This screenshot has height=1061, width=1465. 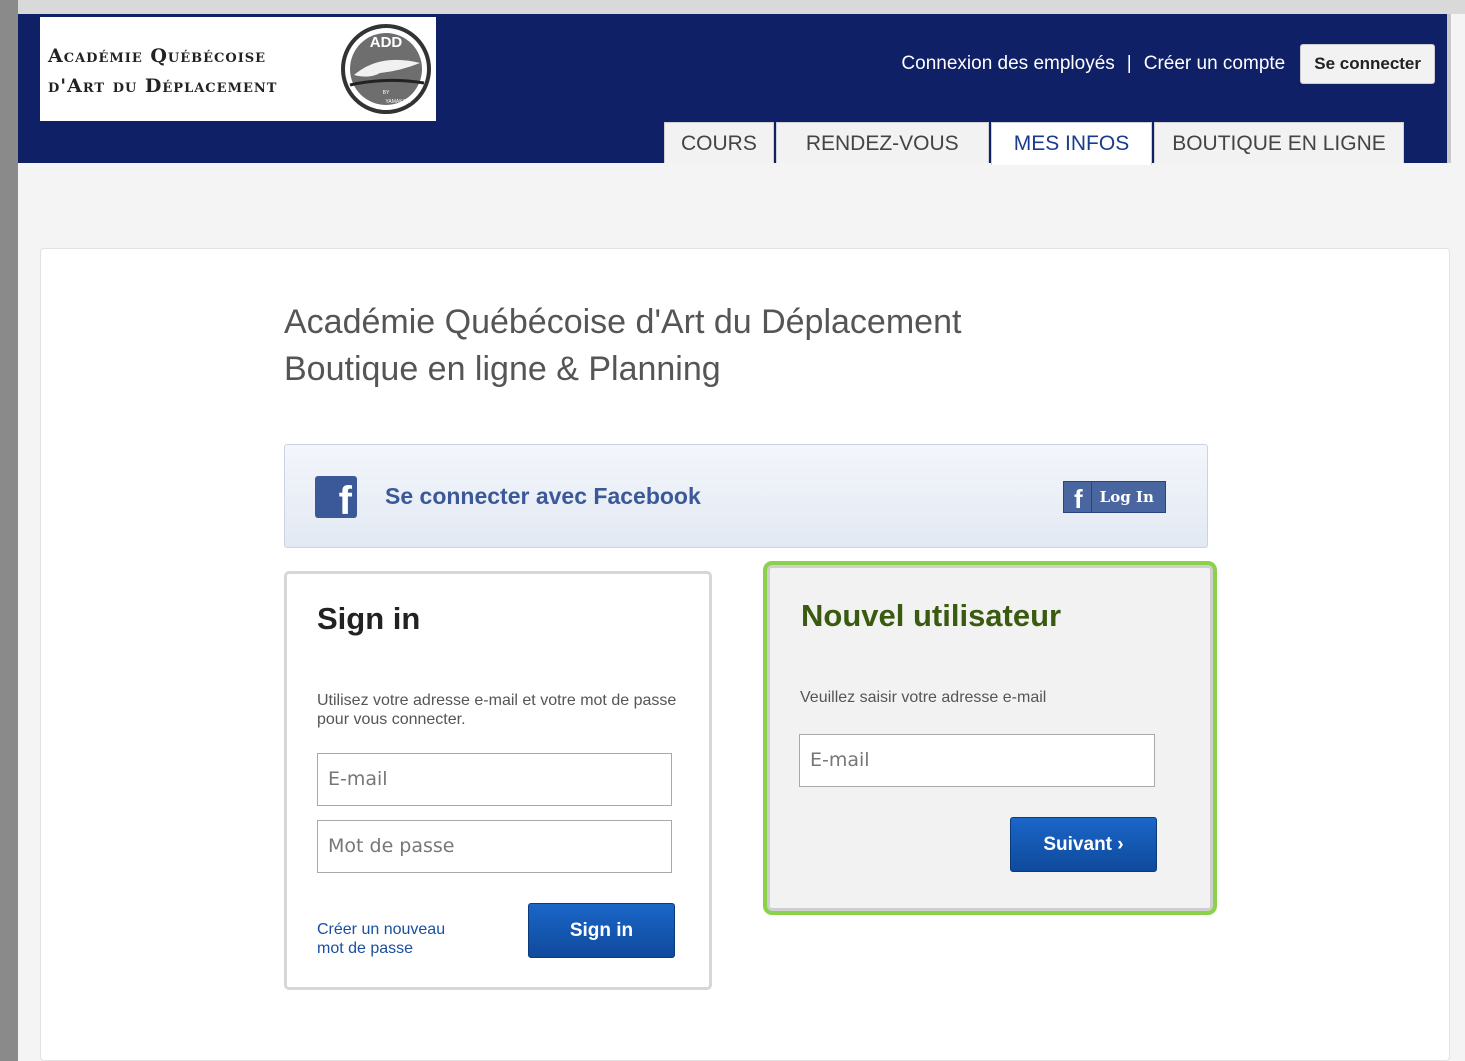 What do you see at coordinates (157, 56) in the screenshot?
I see `logo-line-1: Académie Québécoise` at bounding box center [157, 56].